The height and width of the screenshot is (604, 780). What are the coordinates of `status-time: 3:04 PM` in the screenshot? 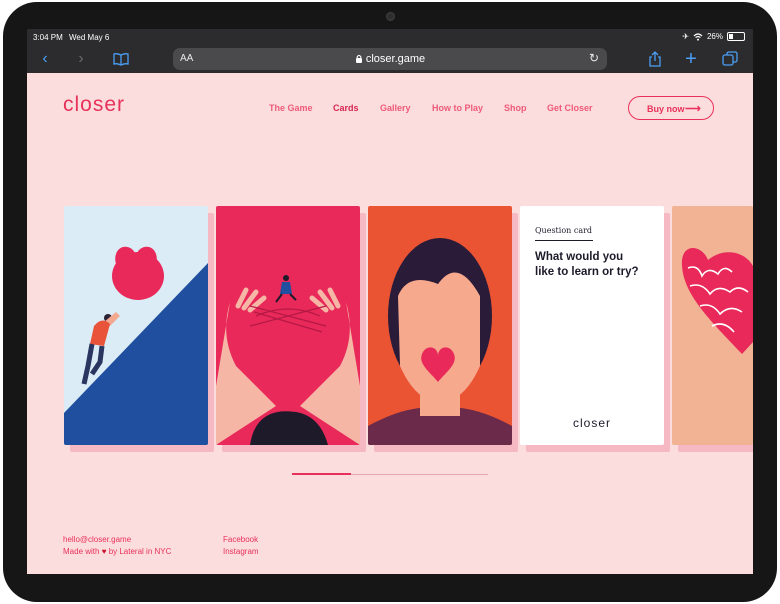 It's located at (48, 37).